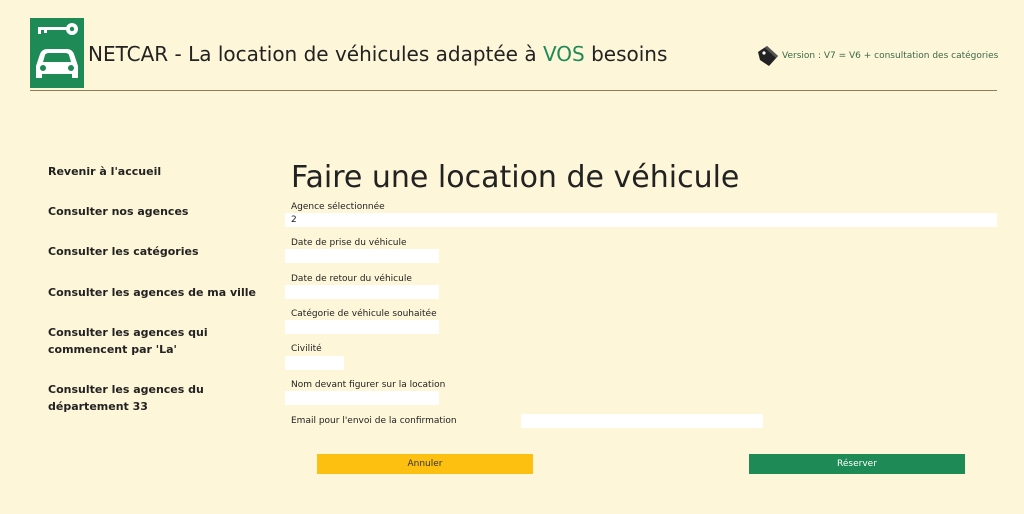 The image size is (1024, 514). What do you see at coordinates (425, 464) in the screenshot?
I see `cancel-button: Annuler` at bounding box center [425, 464].